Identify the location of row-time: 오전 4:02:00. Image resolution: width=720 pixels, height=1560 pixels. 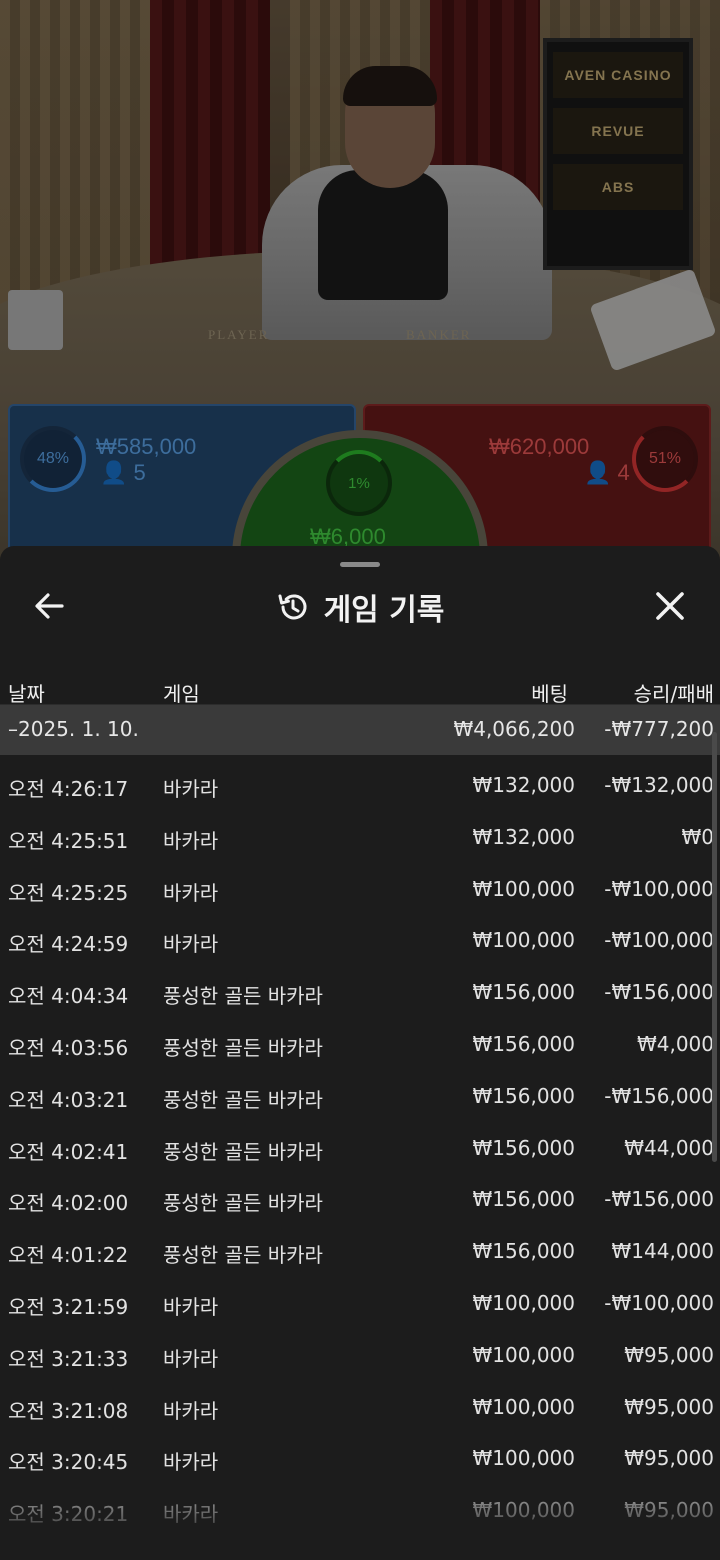
(68, 1203).